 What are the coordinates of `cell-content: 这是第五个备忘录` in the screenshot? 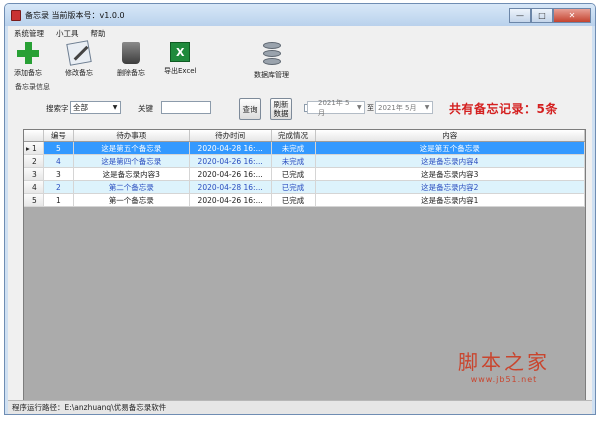 It's located at (451, 148).